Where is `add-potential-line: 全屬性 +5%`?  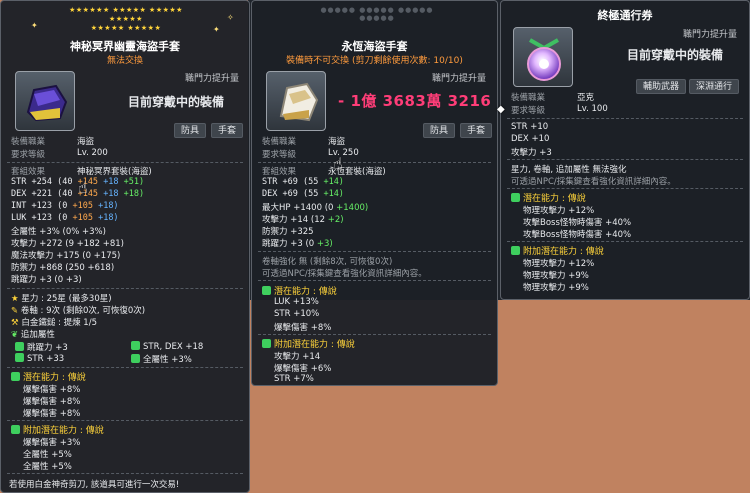
add-potential-line: 全屬性 +5% is located at coordinates (47, 467).